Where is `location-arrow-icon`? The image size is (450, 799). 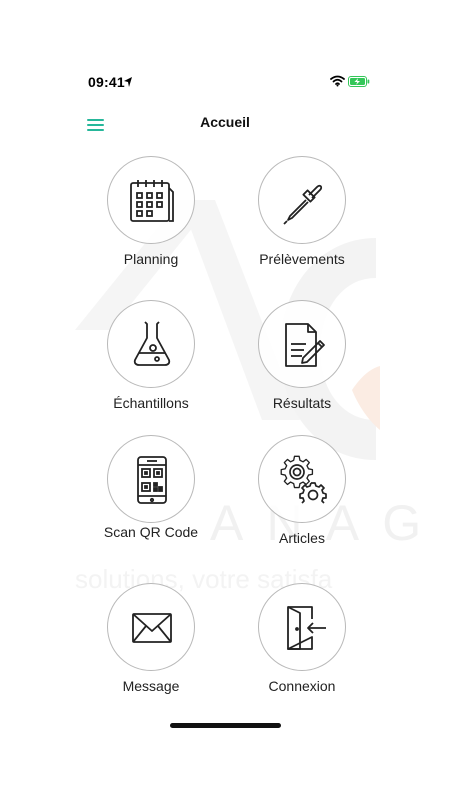
location-arrow-icon is located at coordinates (128, 82).